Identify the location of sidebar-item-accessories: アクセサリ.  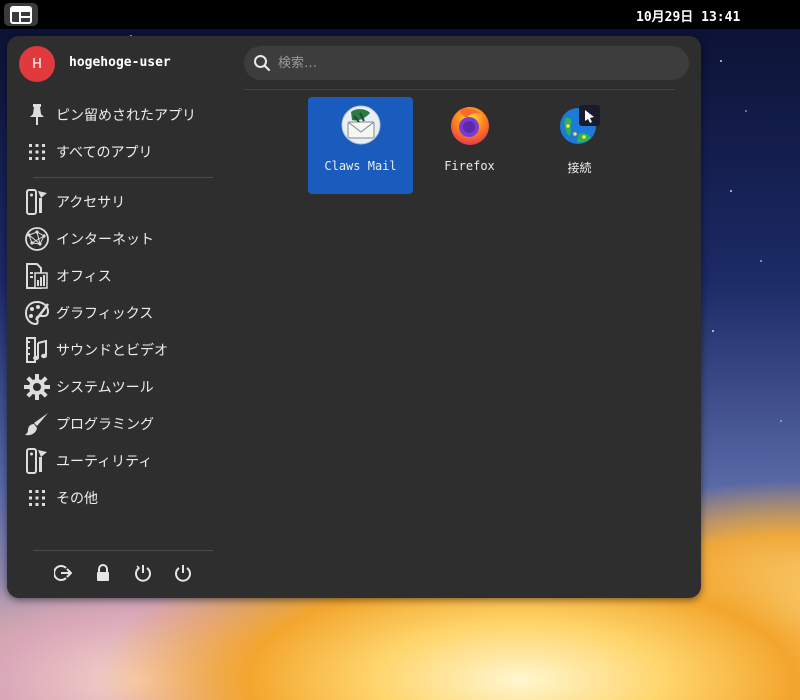
(121, 202).